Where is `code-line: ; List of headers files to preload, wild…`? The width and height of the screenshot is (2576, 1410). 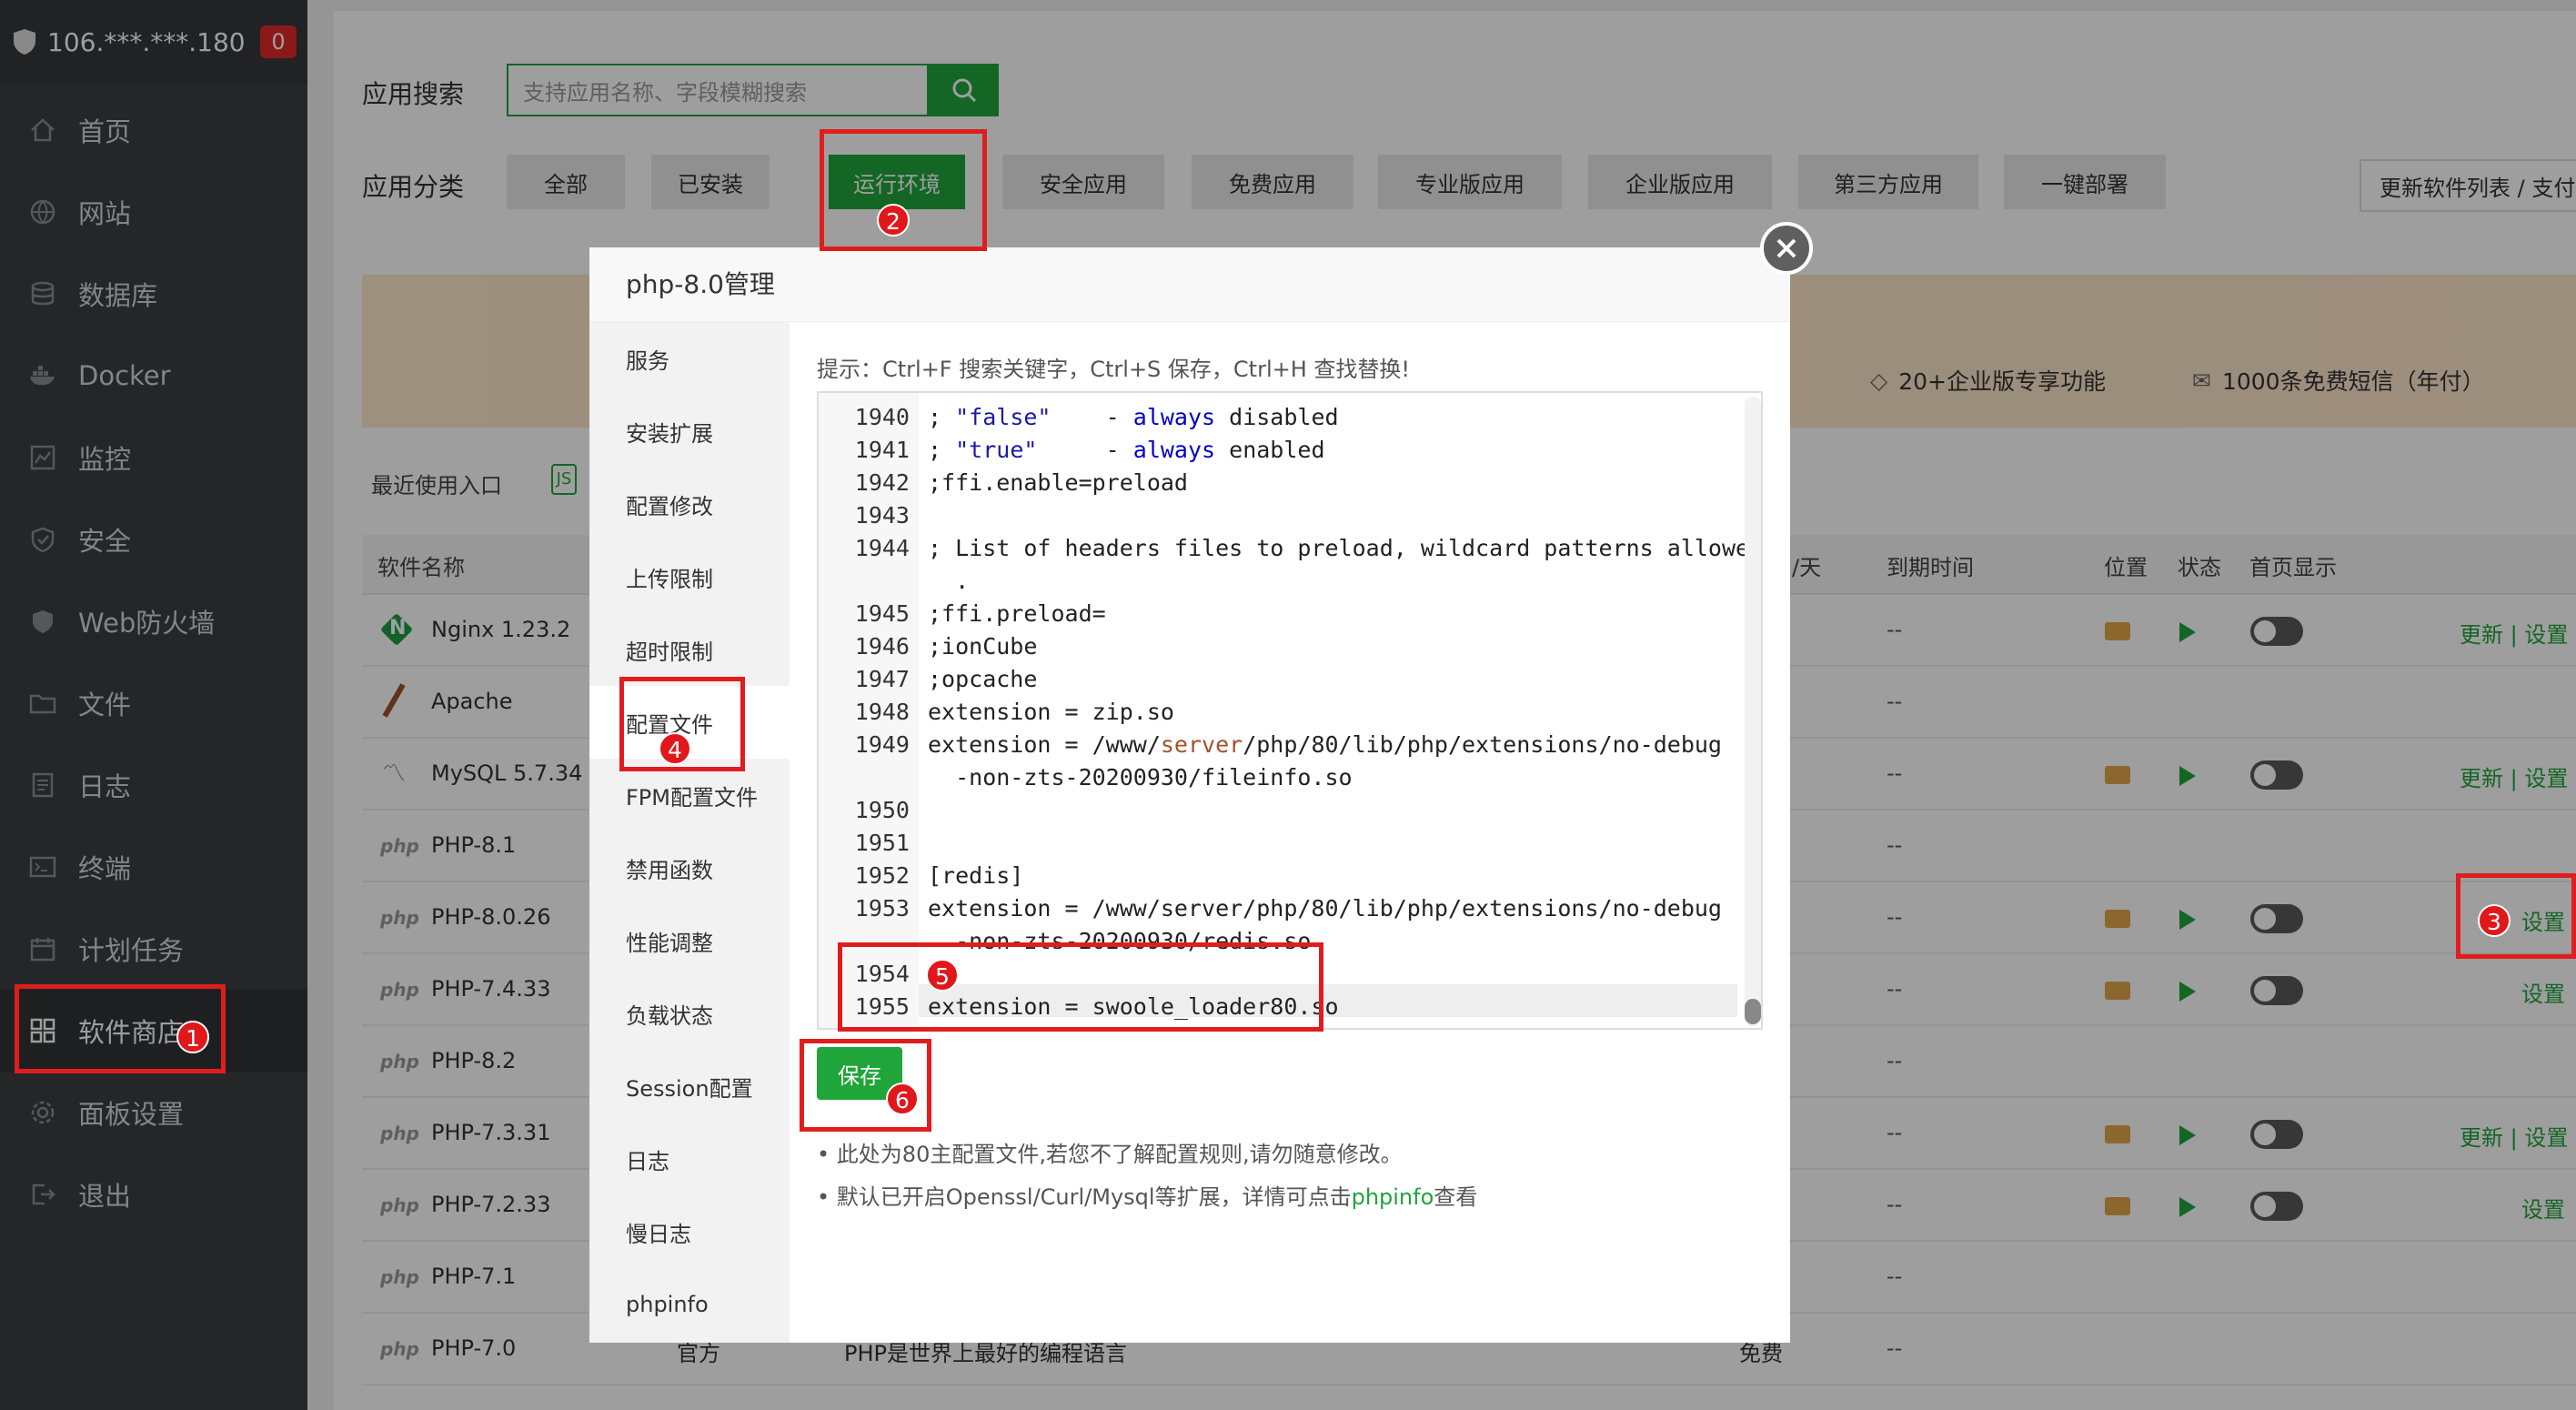 code-line: ; List of headers files to preload, wild… is located at coordinates (1345, 548).